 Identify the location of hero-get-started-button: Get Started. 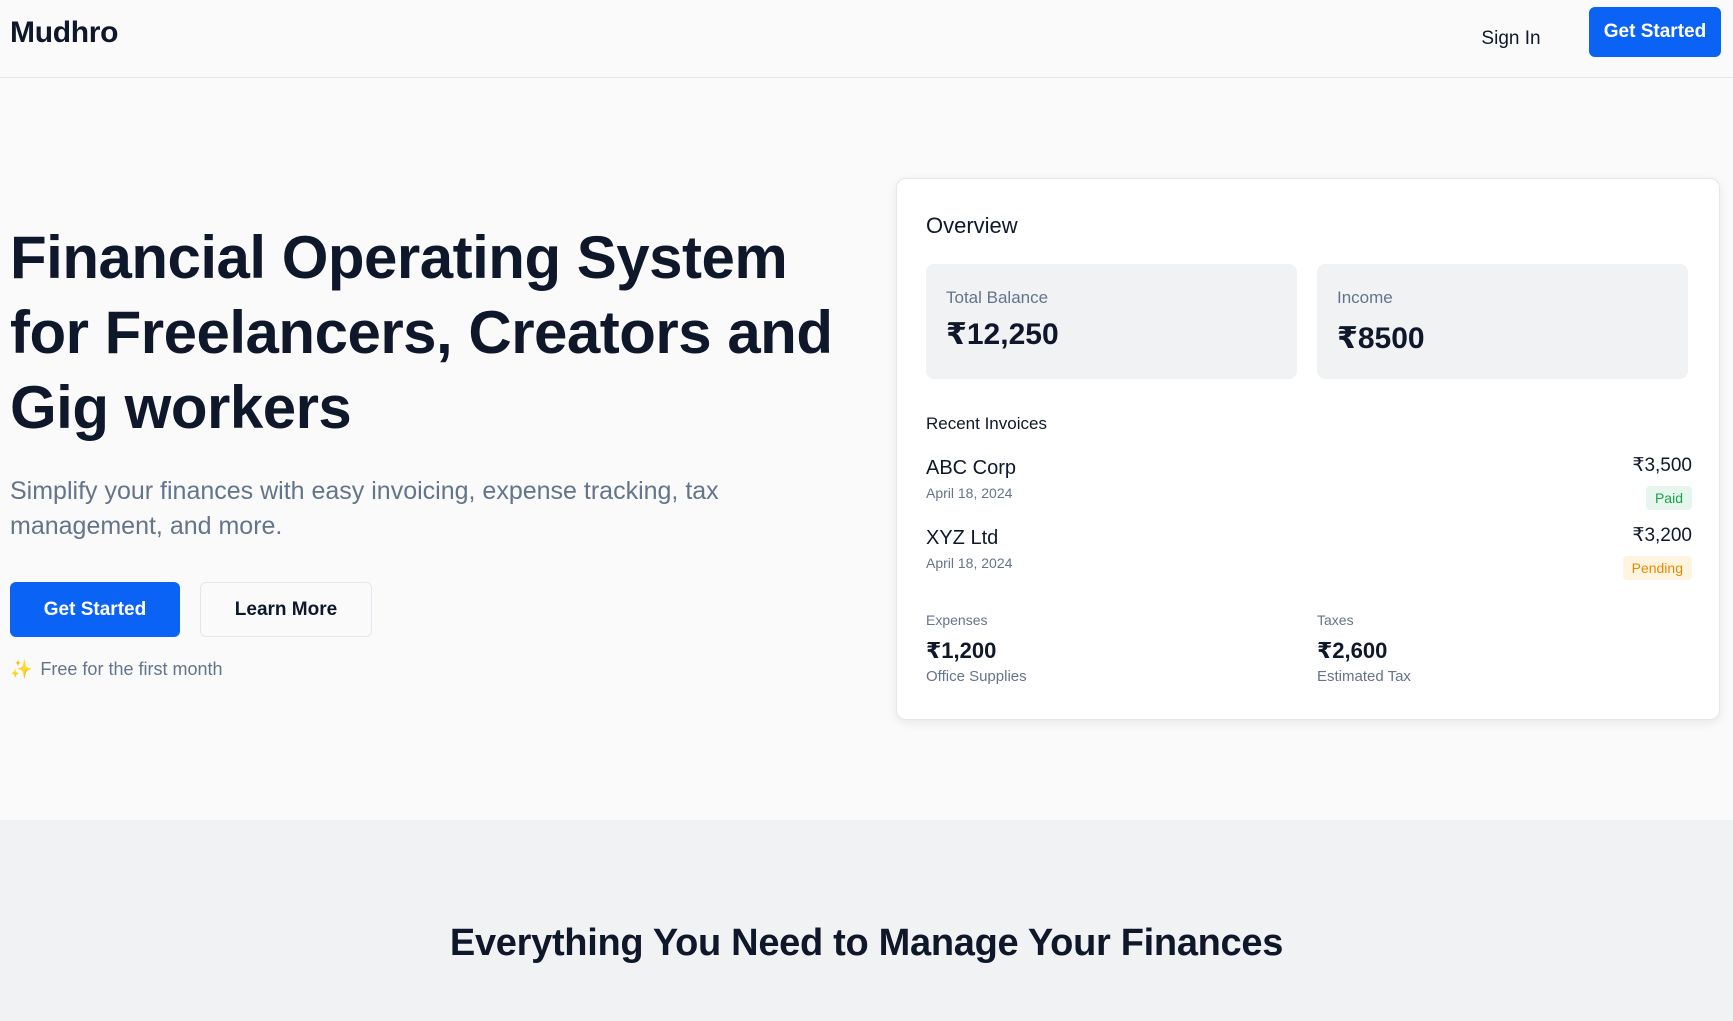
(95, 609).